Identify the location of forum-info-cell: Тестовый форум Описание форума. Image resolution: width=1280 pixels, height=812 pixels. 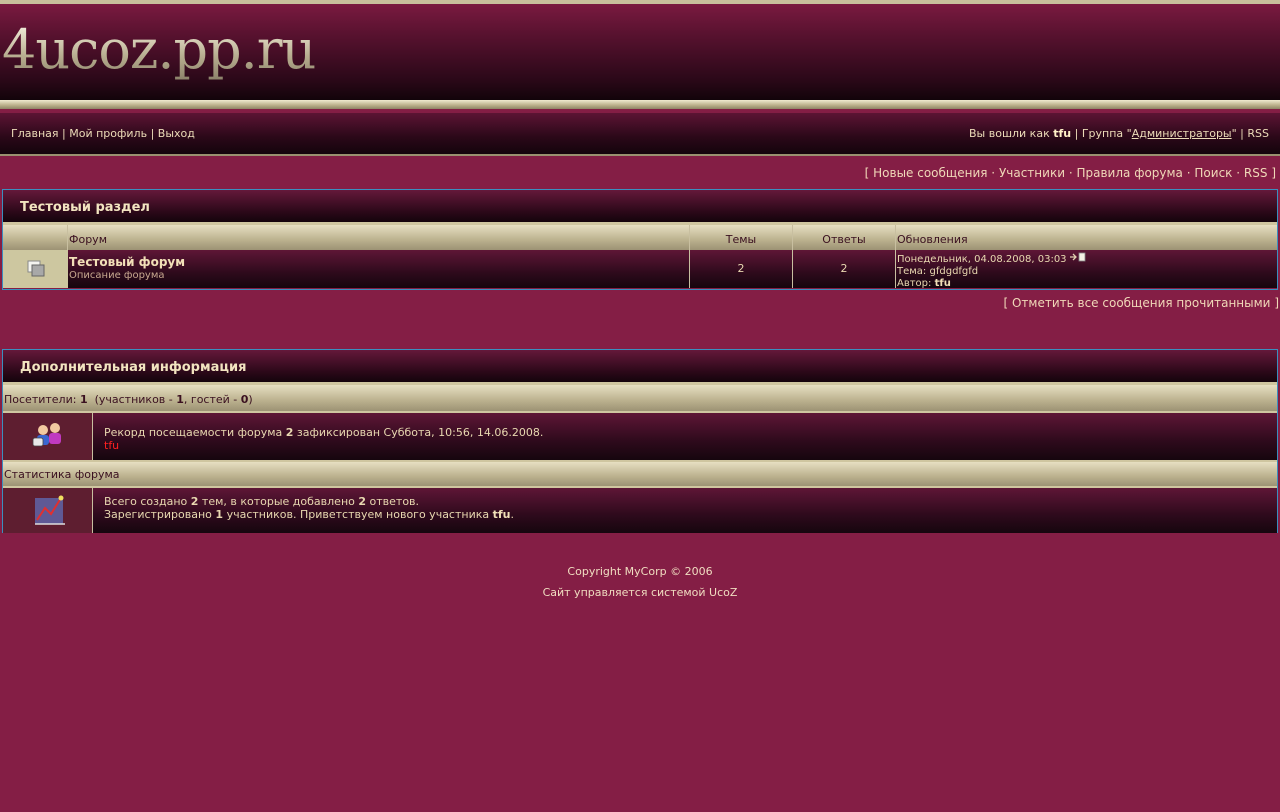
(379, 269).